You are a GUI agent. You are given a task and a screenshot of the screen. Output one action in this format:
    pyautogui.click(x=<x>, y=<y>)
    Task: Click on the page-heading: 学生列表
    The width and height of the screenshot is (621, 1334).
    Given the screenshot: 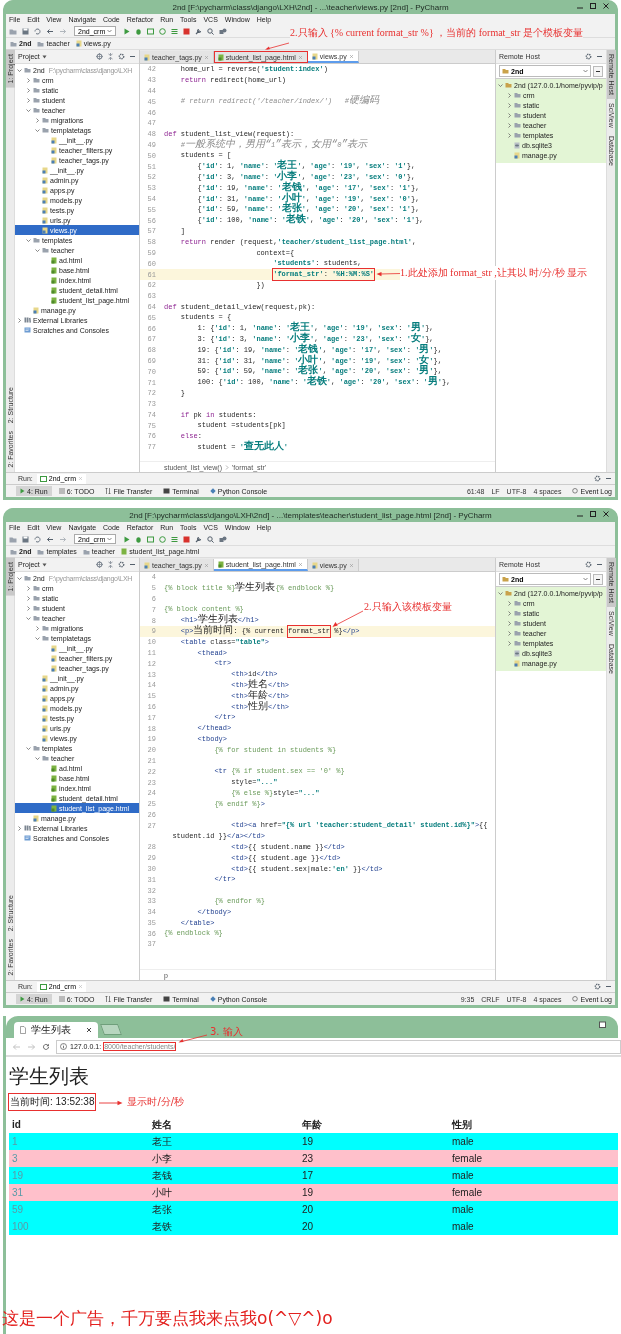 What is the action you would take?
    pyautogui.click(x=49, y=1076)
    